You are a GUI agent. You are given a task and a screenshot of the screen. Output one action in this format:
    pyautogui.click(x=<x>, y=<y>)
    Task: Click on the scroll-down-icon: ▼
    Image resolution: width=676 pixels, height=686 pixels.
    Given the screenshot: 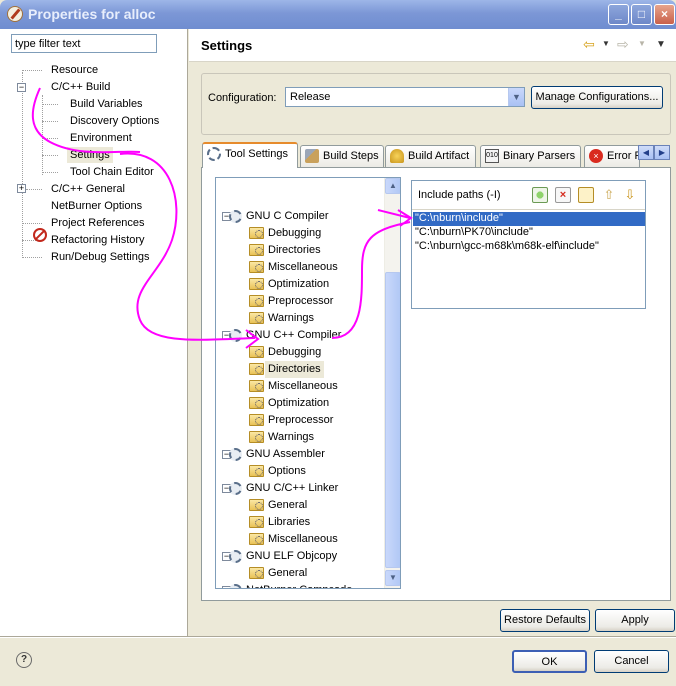 What is the action you would take?
    pyautogui.click(x=392, y=578)
    